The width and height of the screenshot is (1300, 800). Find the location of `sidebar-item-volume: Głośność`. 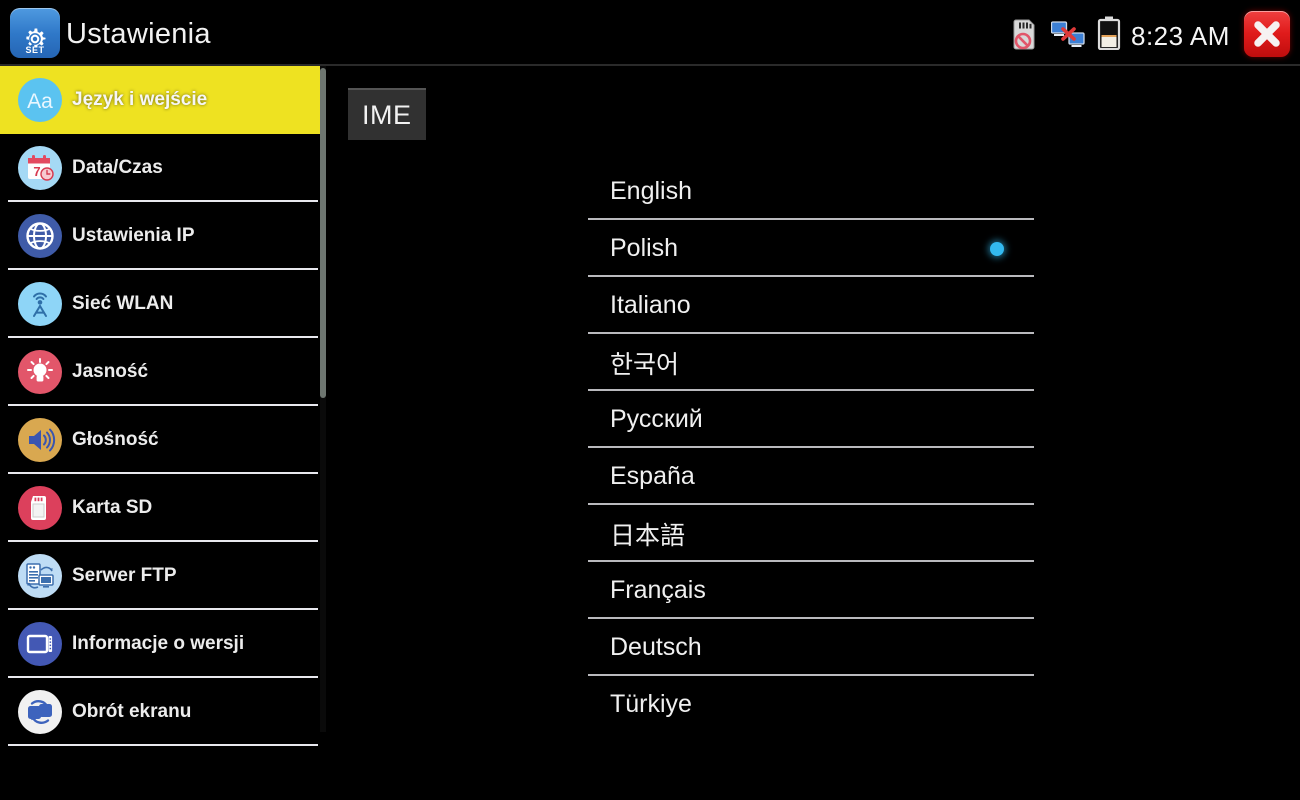

sidebar-item-volume: Głośność is located at coordinates (160, 440).